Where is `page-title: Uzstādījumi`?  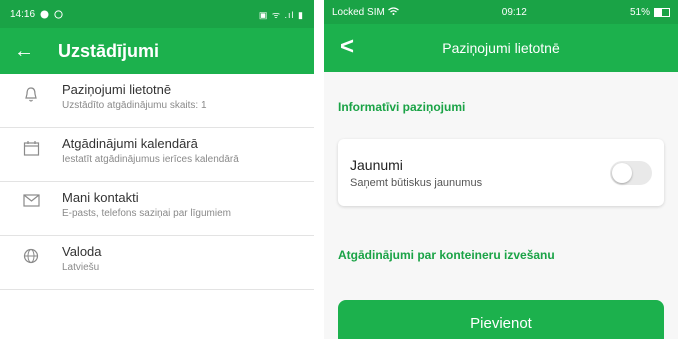
page-title: Uzstādījumi is located at coordinates (109, 50).